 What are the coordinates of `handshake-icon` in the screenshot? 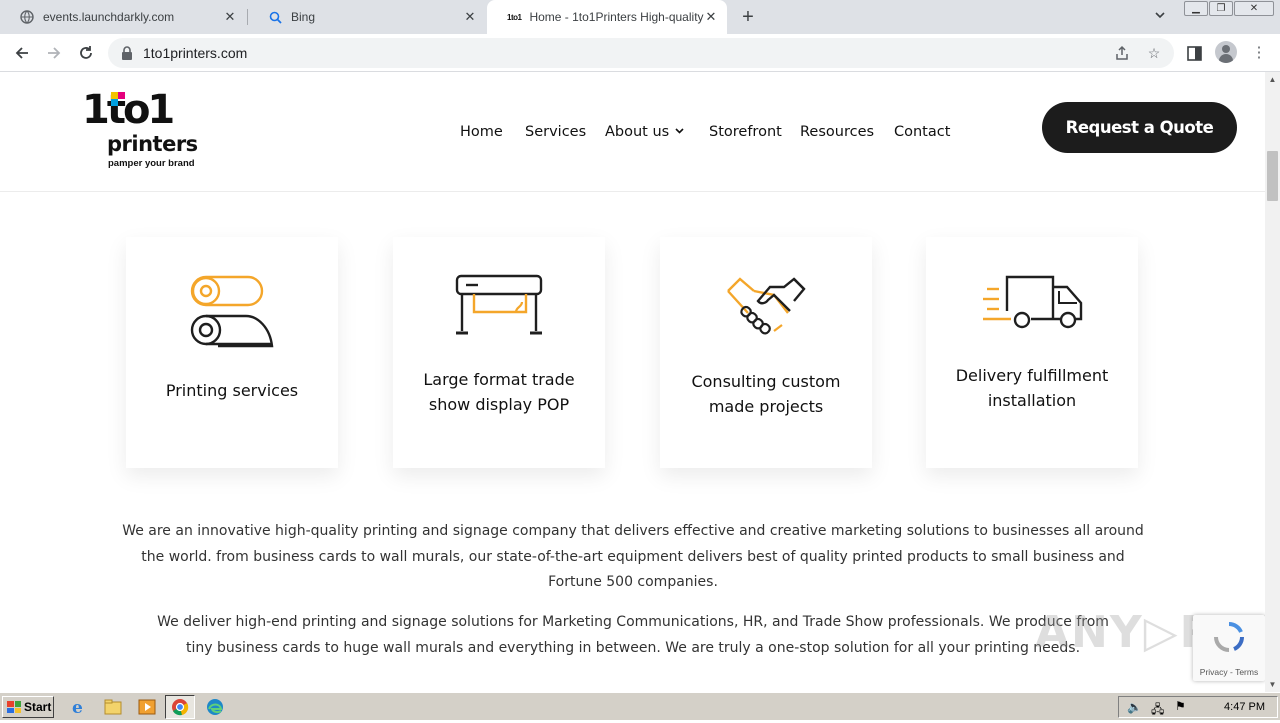 It's located at (766, 306).